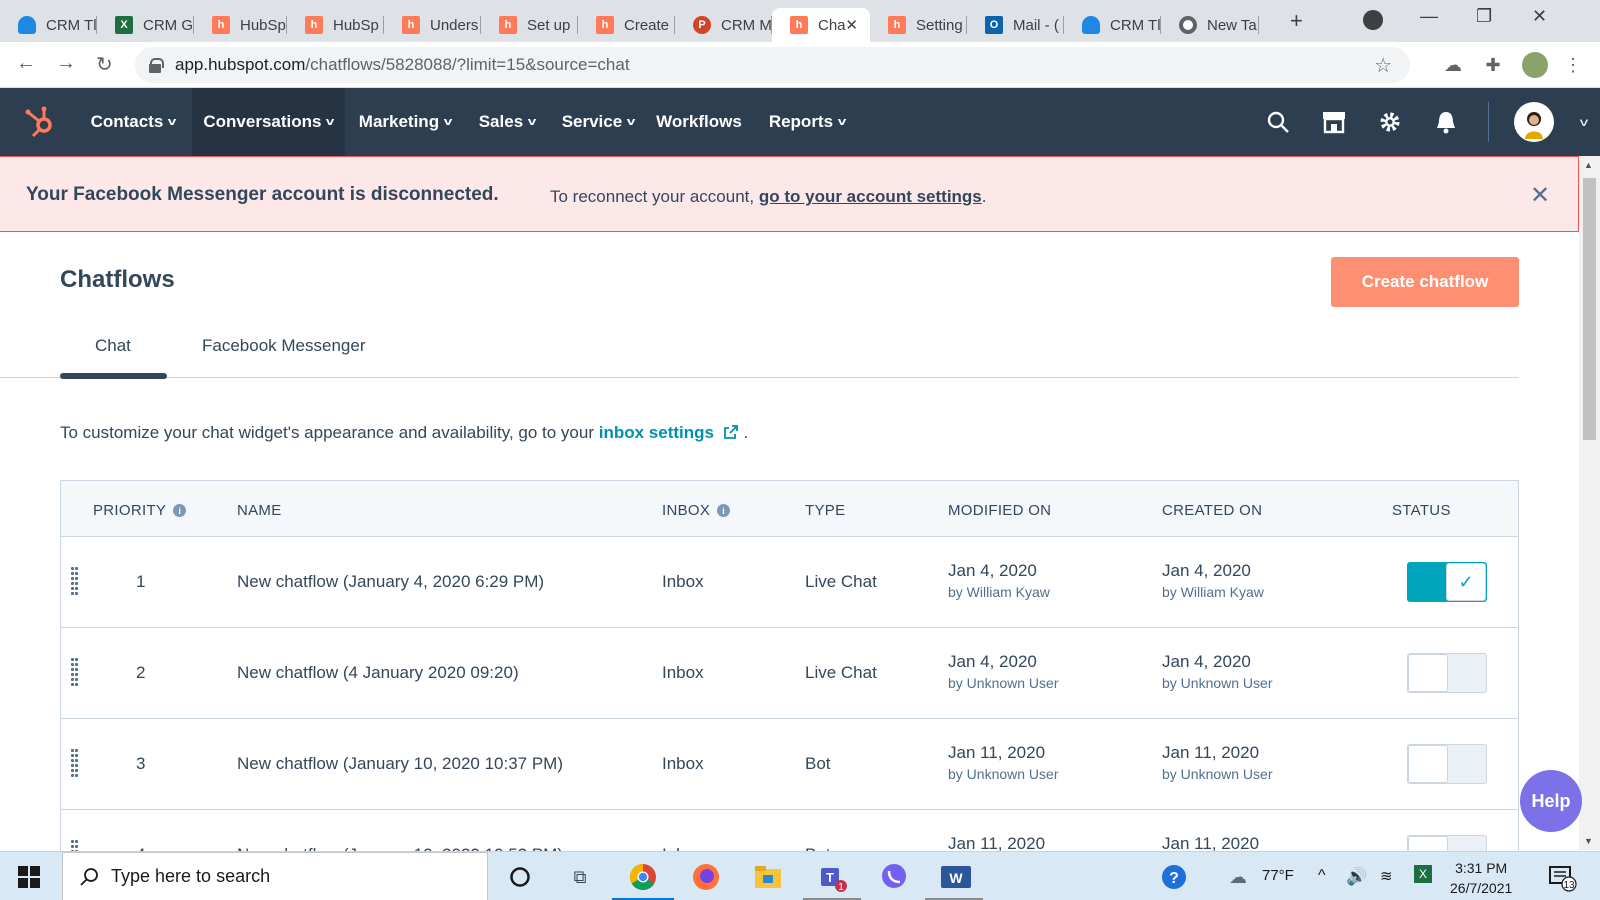 This screenshot has width=1600, height=900. I want to click on settings-gear-icon, so click(1390, 122).